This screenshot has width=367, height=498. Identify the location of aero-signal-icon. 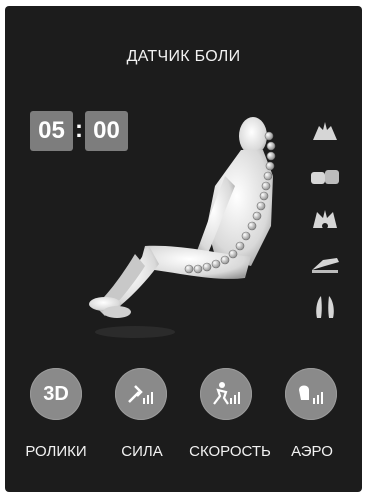
(311, 394).